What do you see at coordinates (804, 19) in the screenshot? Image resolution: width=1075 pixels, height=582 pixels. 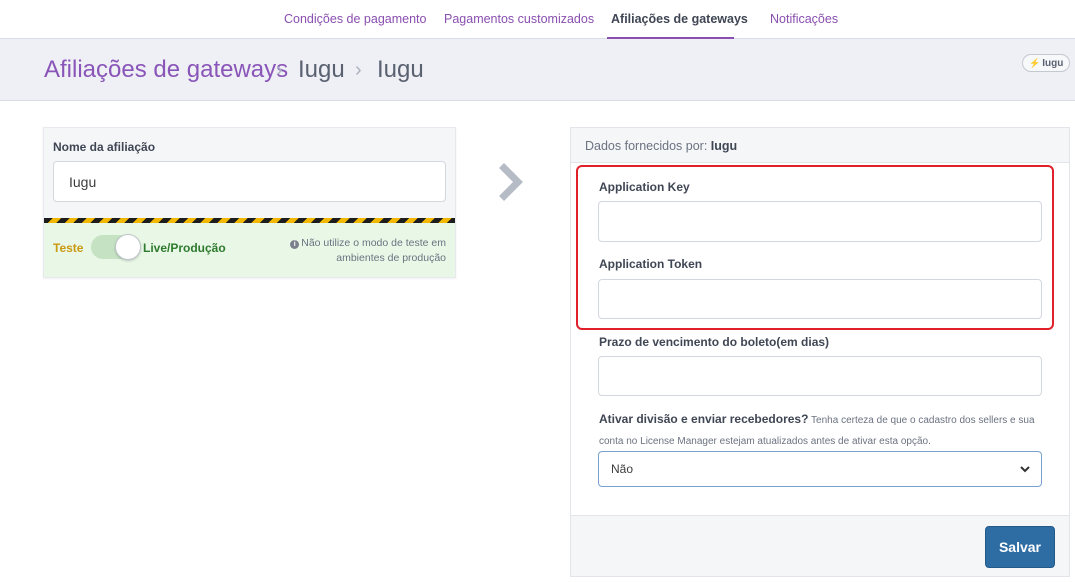 I see `tab-notificacoes: Notificações` at bounding box center [804, 19].